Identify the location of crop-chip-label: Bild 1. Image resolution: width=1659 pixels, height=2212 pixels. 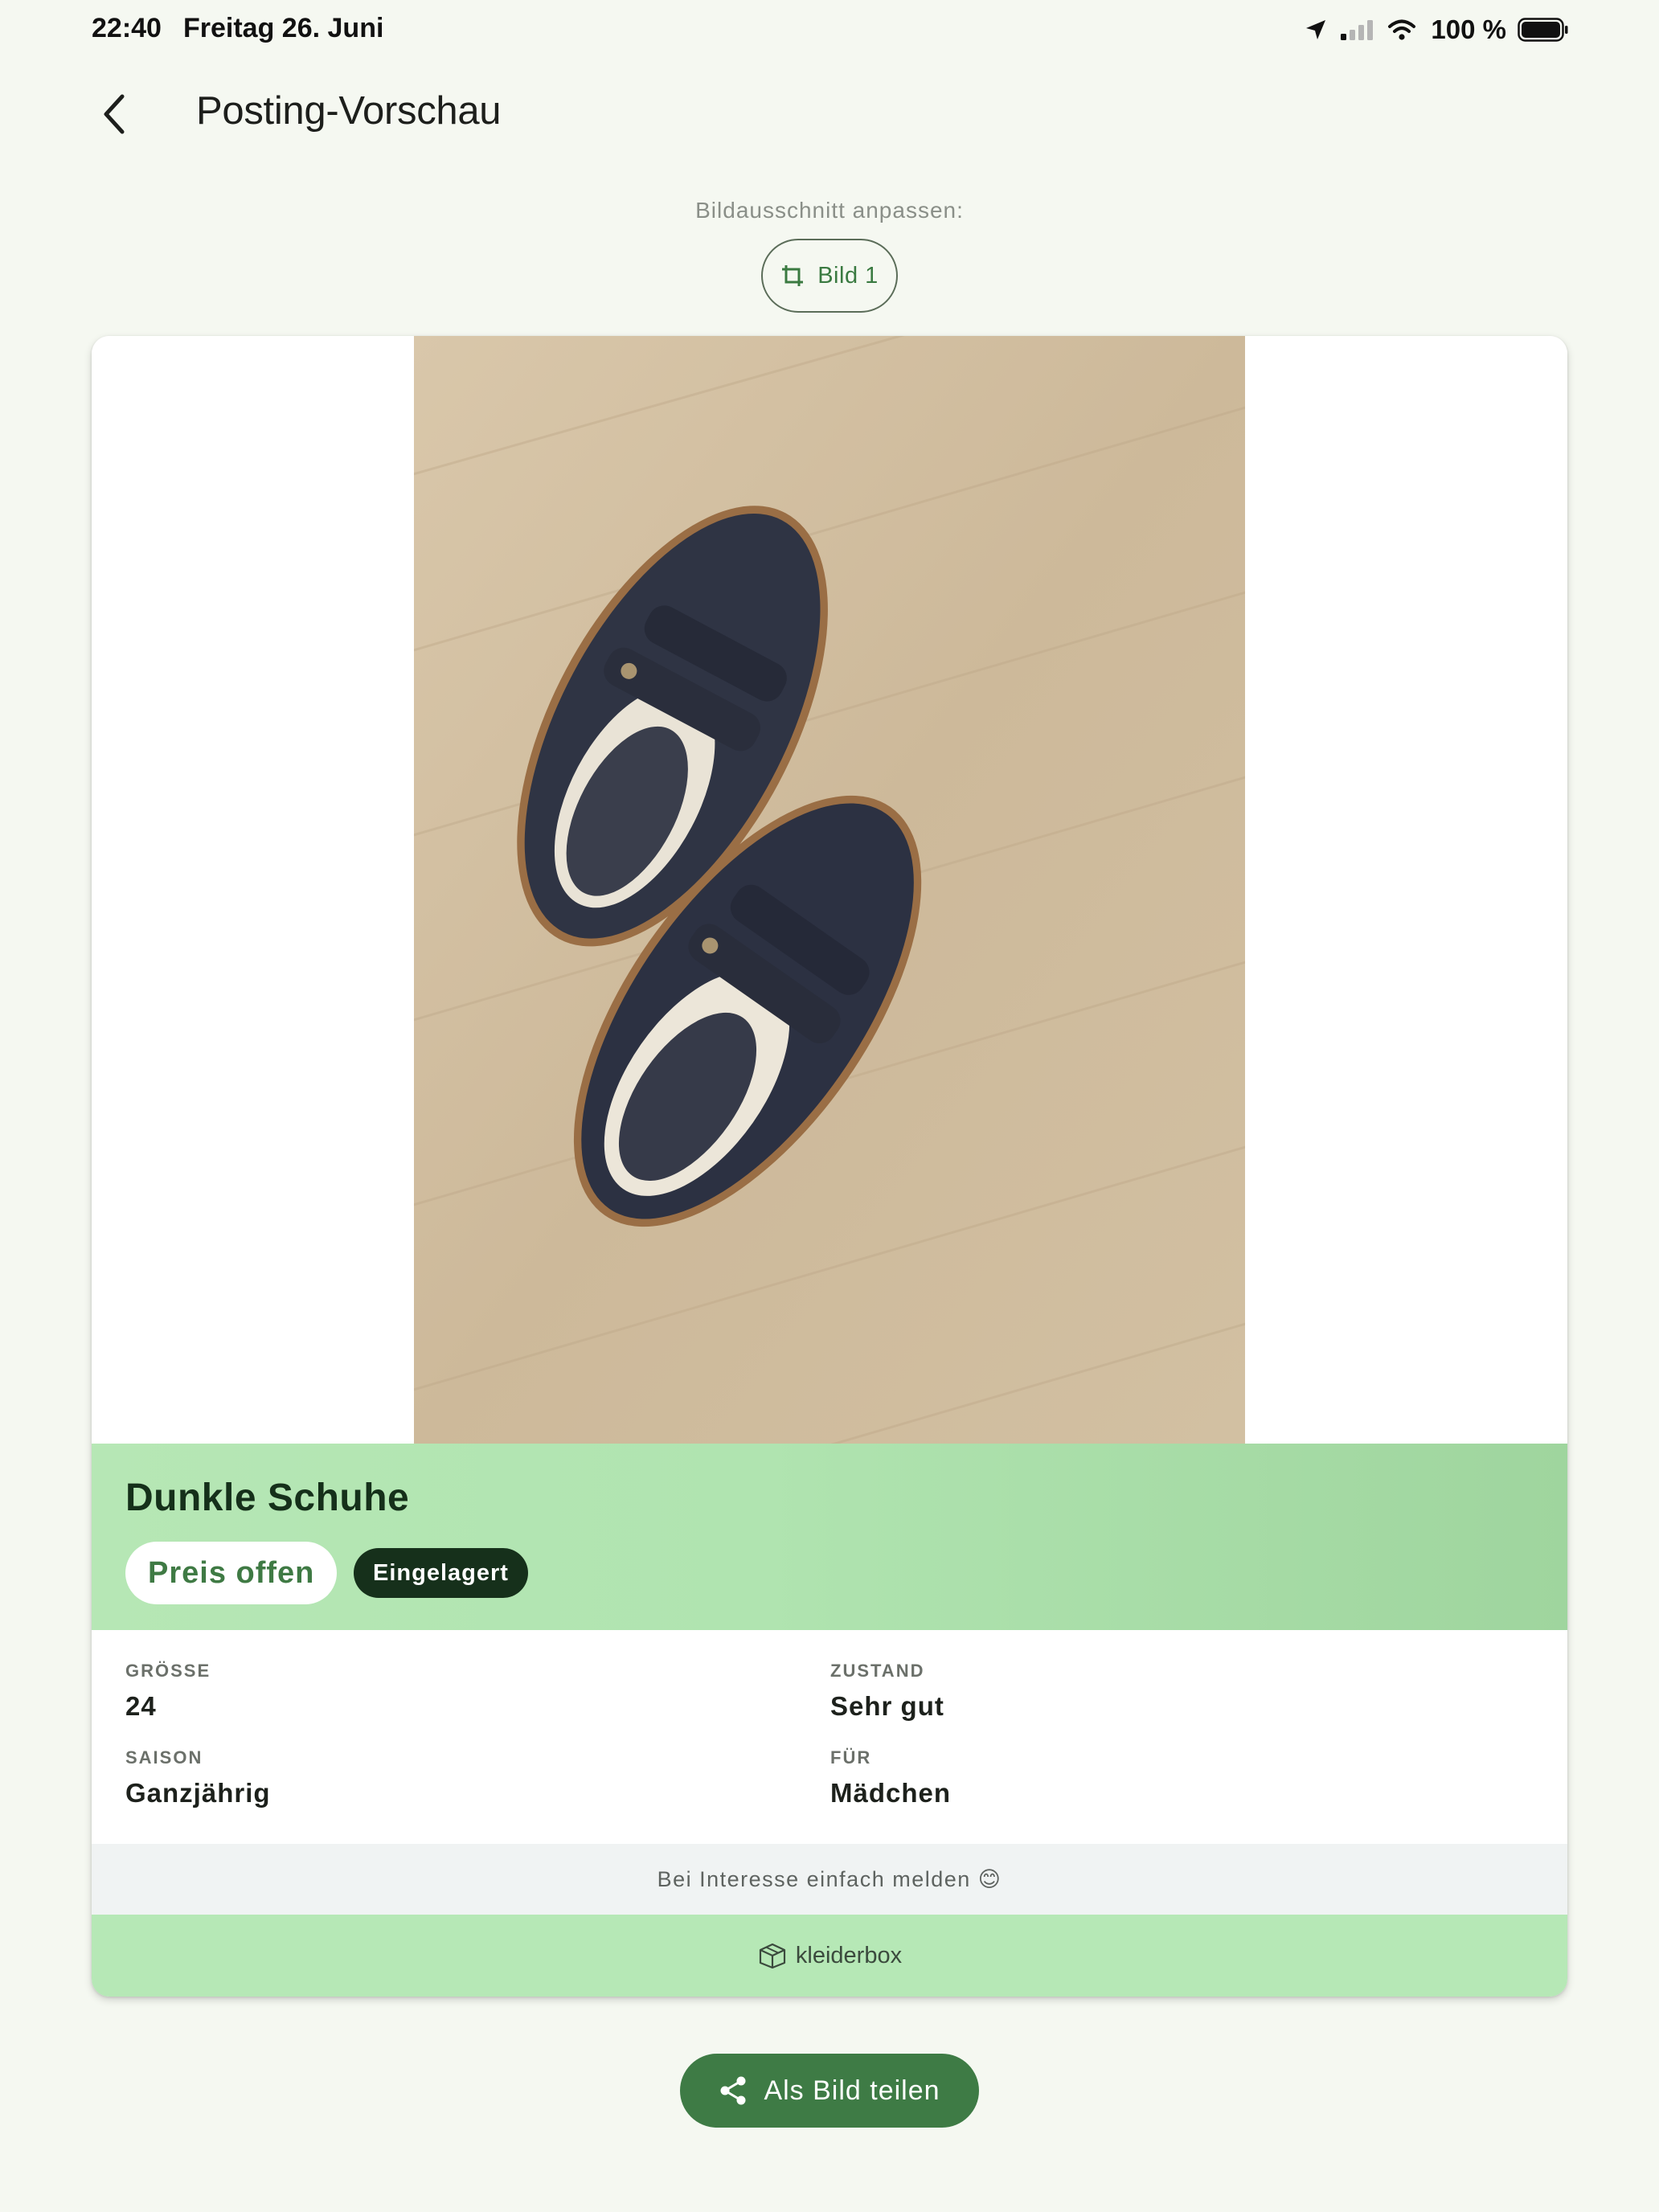
(848, 275).